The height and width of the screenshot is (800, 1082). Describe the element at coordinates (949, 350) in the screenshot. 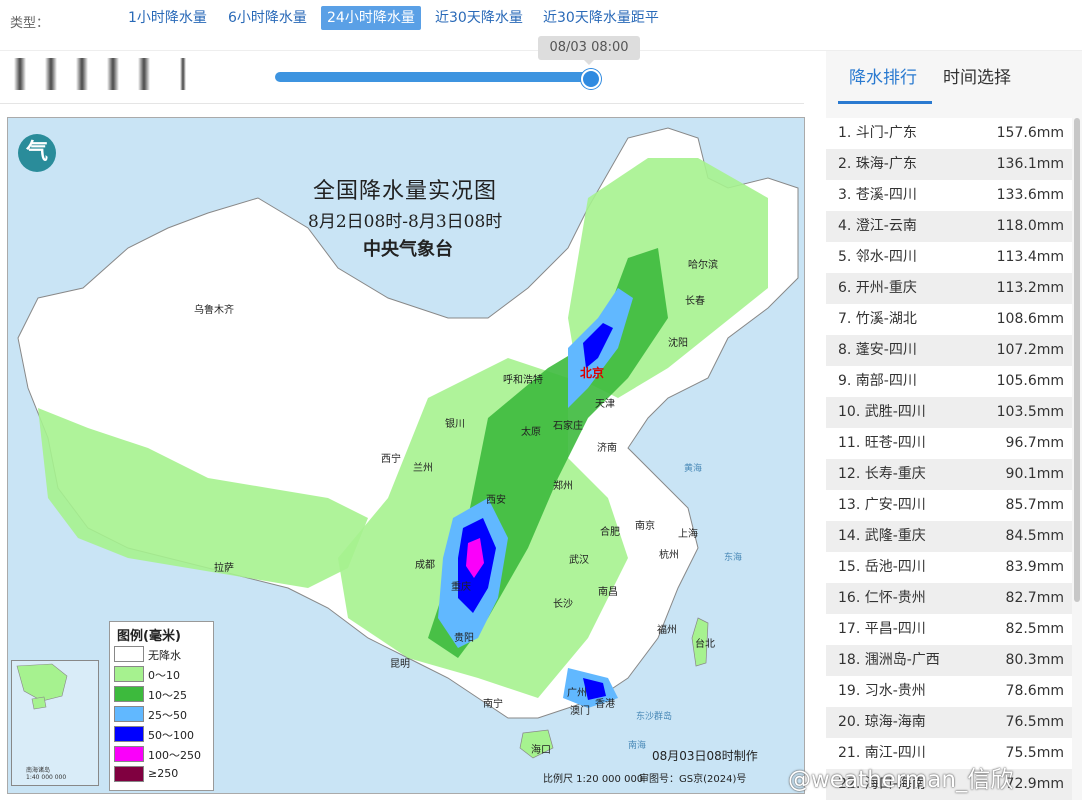

I see `ranking-row: 8. 蓬安-四川 107.2mm` at that location.